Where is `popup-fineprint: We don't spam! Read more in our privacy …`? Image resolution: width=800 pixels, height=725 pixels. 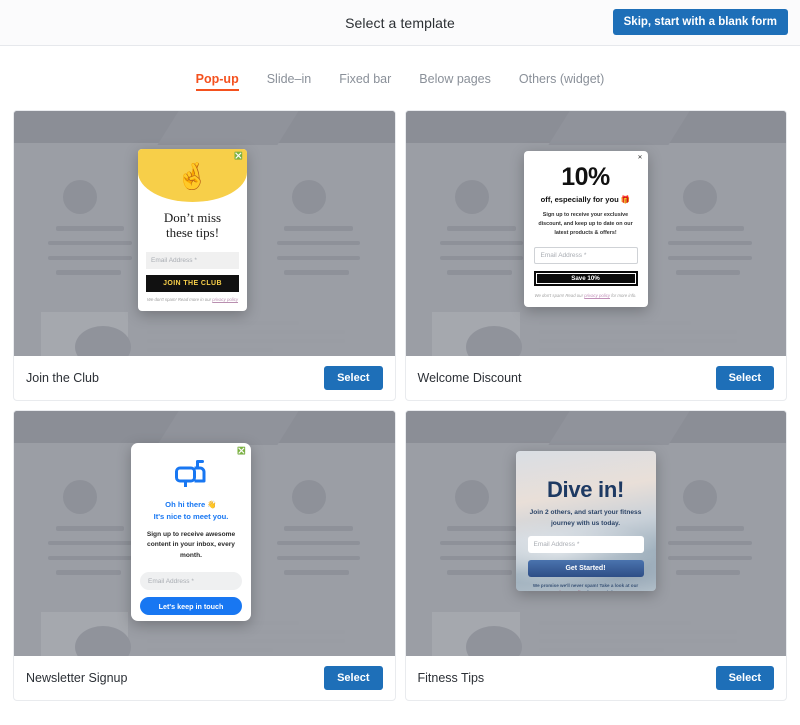
popup-fineprint: We don't spam! Read more in our privacy … is located at coordinates (192, 299).